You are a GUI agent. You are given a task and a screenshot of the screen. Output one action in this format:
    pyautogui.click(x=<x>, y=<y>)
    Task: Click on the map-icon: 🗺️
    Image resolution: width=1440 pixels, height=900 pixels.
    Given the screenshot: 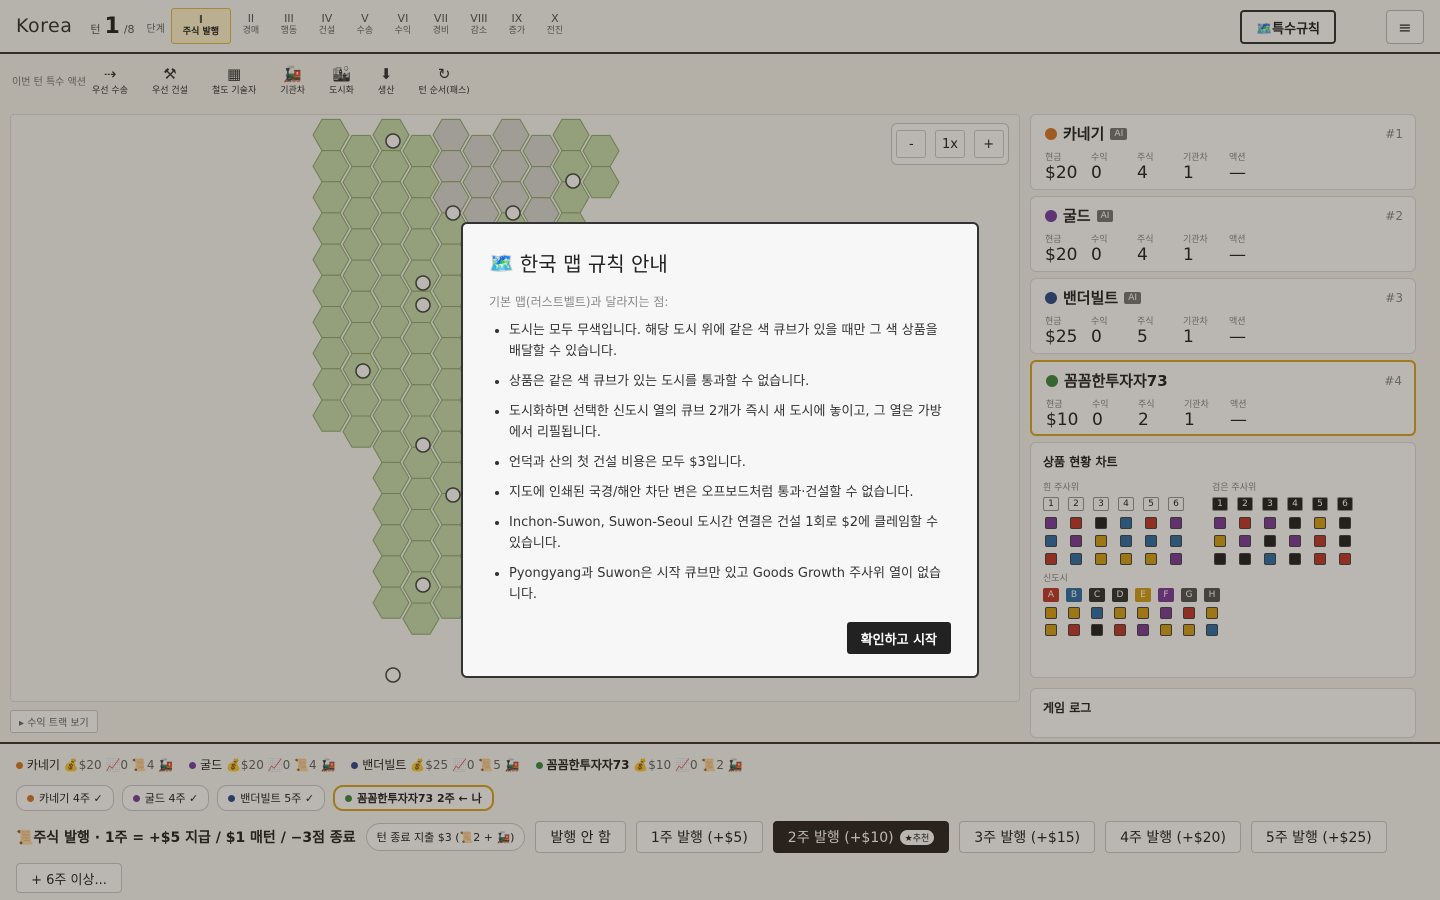 What is the action you would take?
    pyautogui.click(x=501, y=262)
    